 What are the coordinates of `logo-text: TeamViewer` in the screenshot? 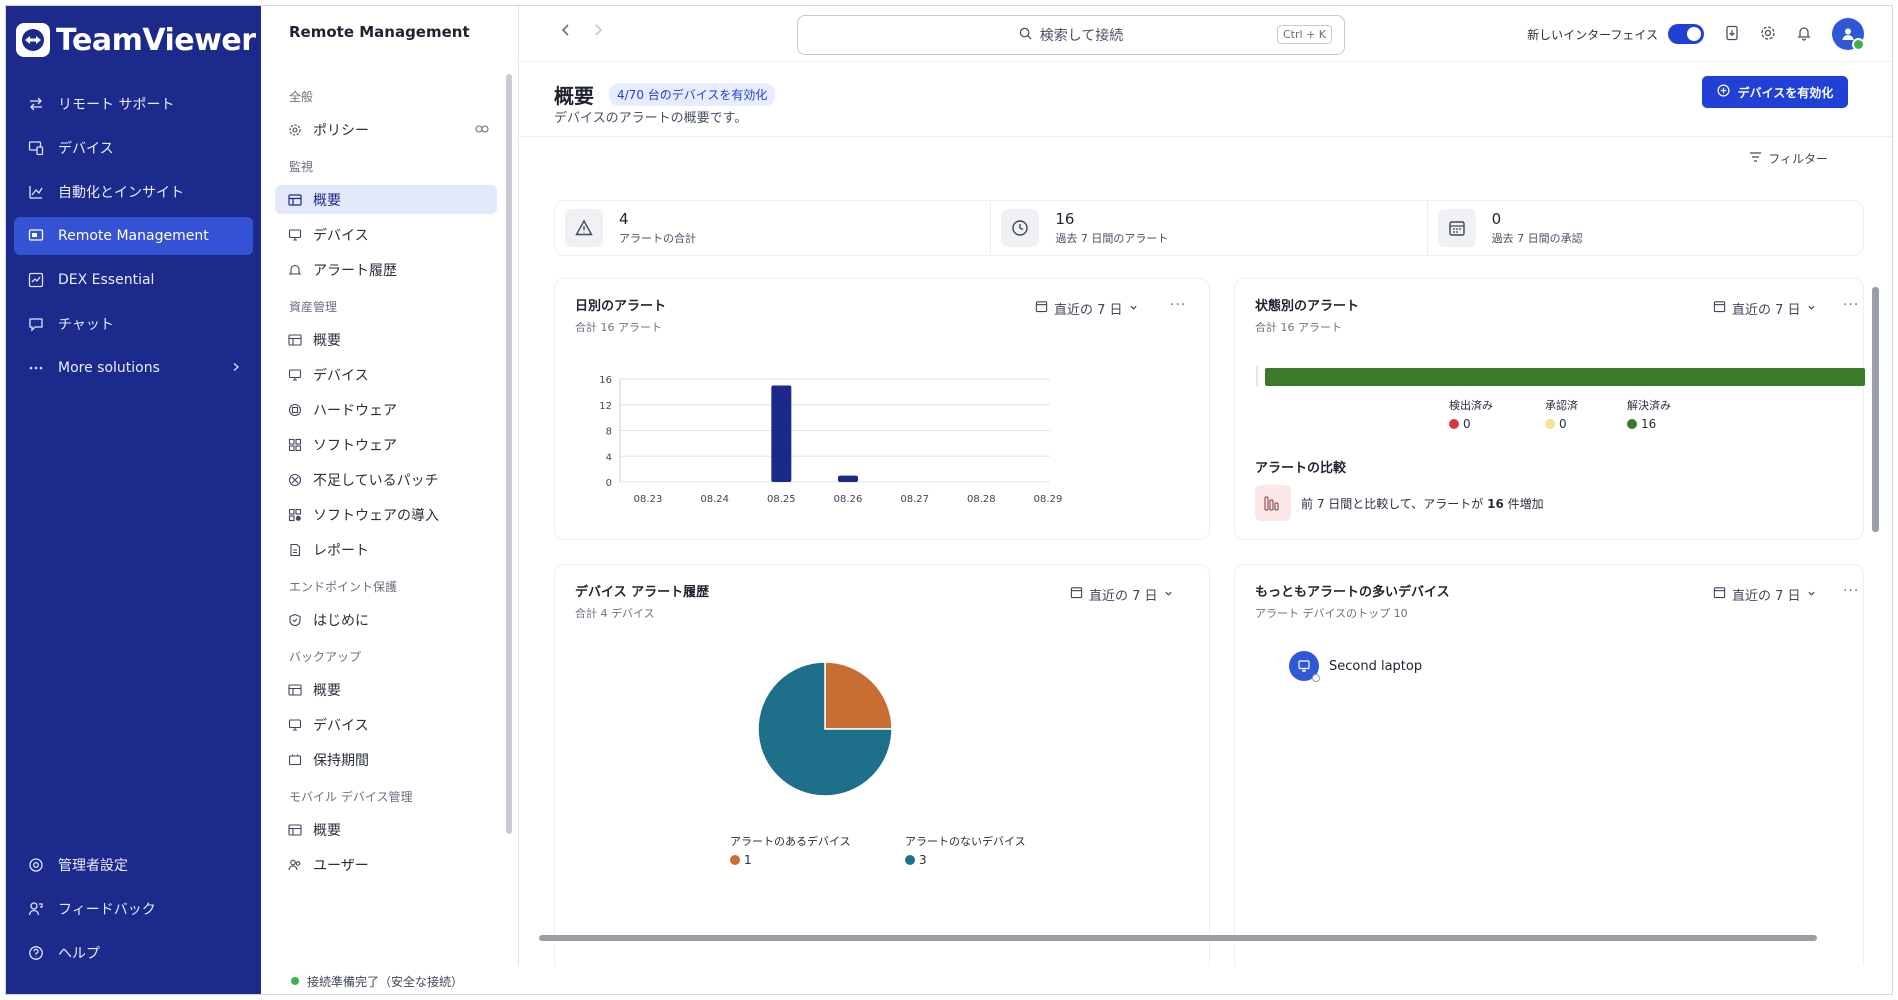 It's located at (156, 40).